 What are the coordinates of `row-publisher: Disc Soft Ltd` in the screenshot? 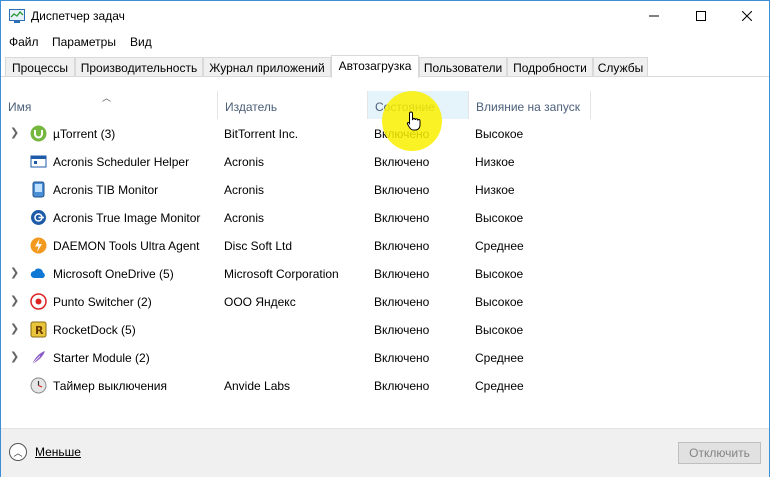 It's located at (258, 246).